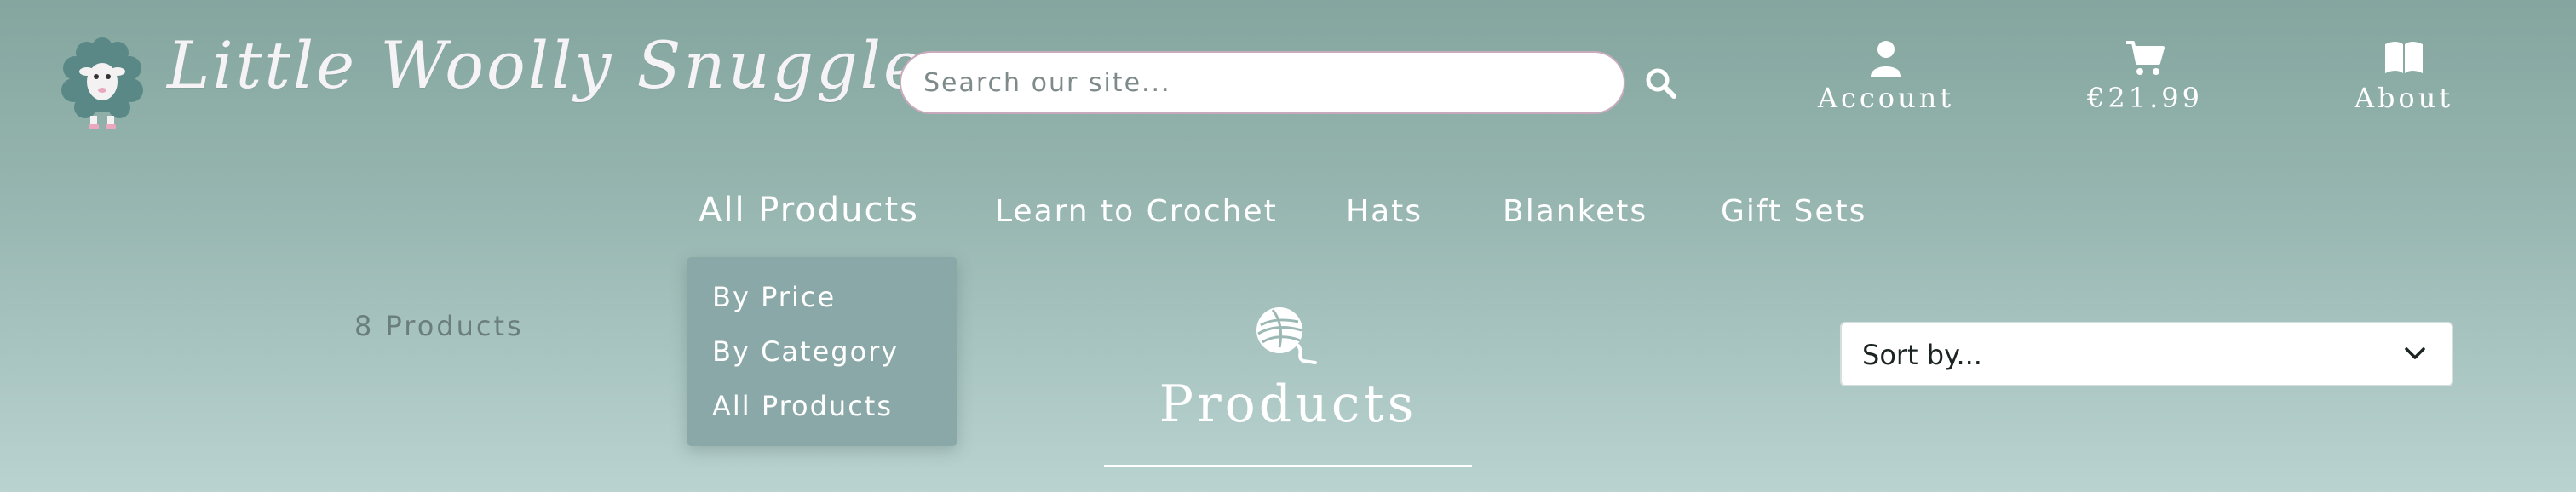 Image resolution: width=2576 pixels, height=492 pixels. What do you see at coordinates (2404, 58) in the screenshot?
I see `book-icon` at bounding box center [2404, 58].